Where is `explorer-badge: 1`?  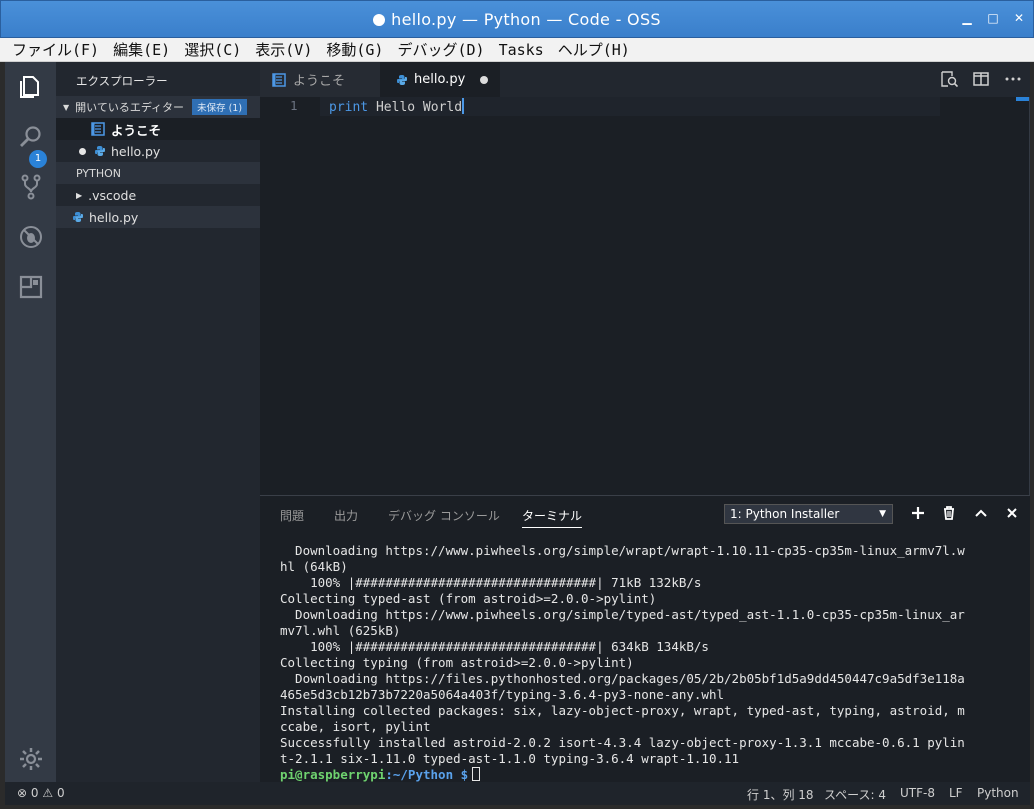
explorer-badge: 1 is located at coordinates (38, 159).